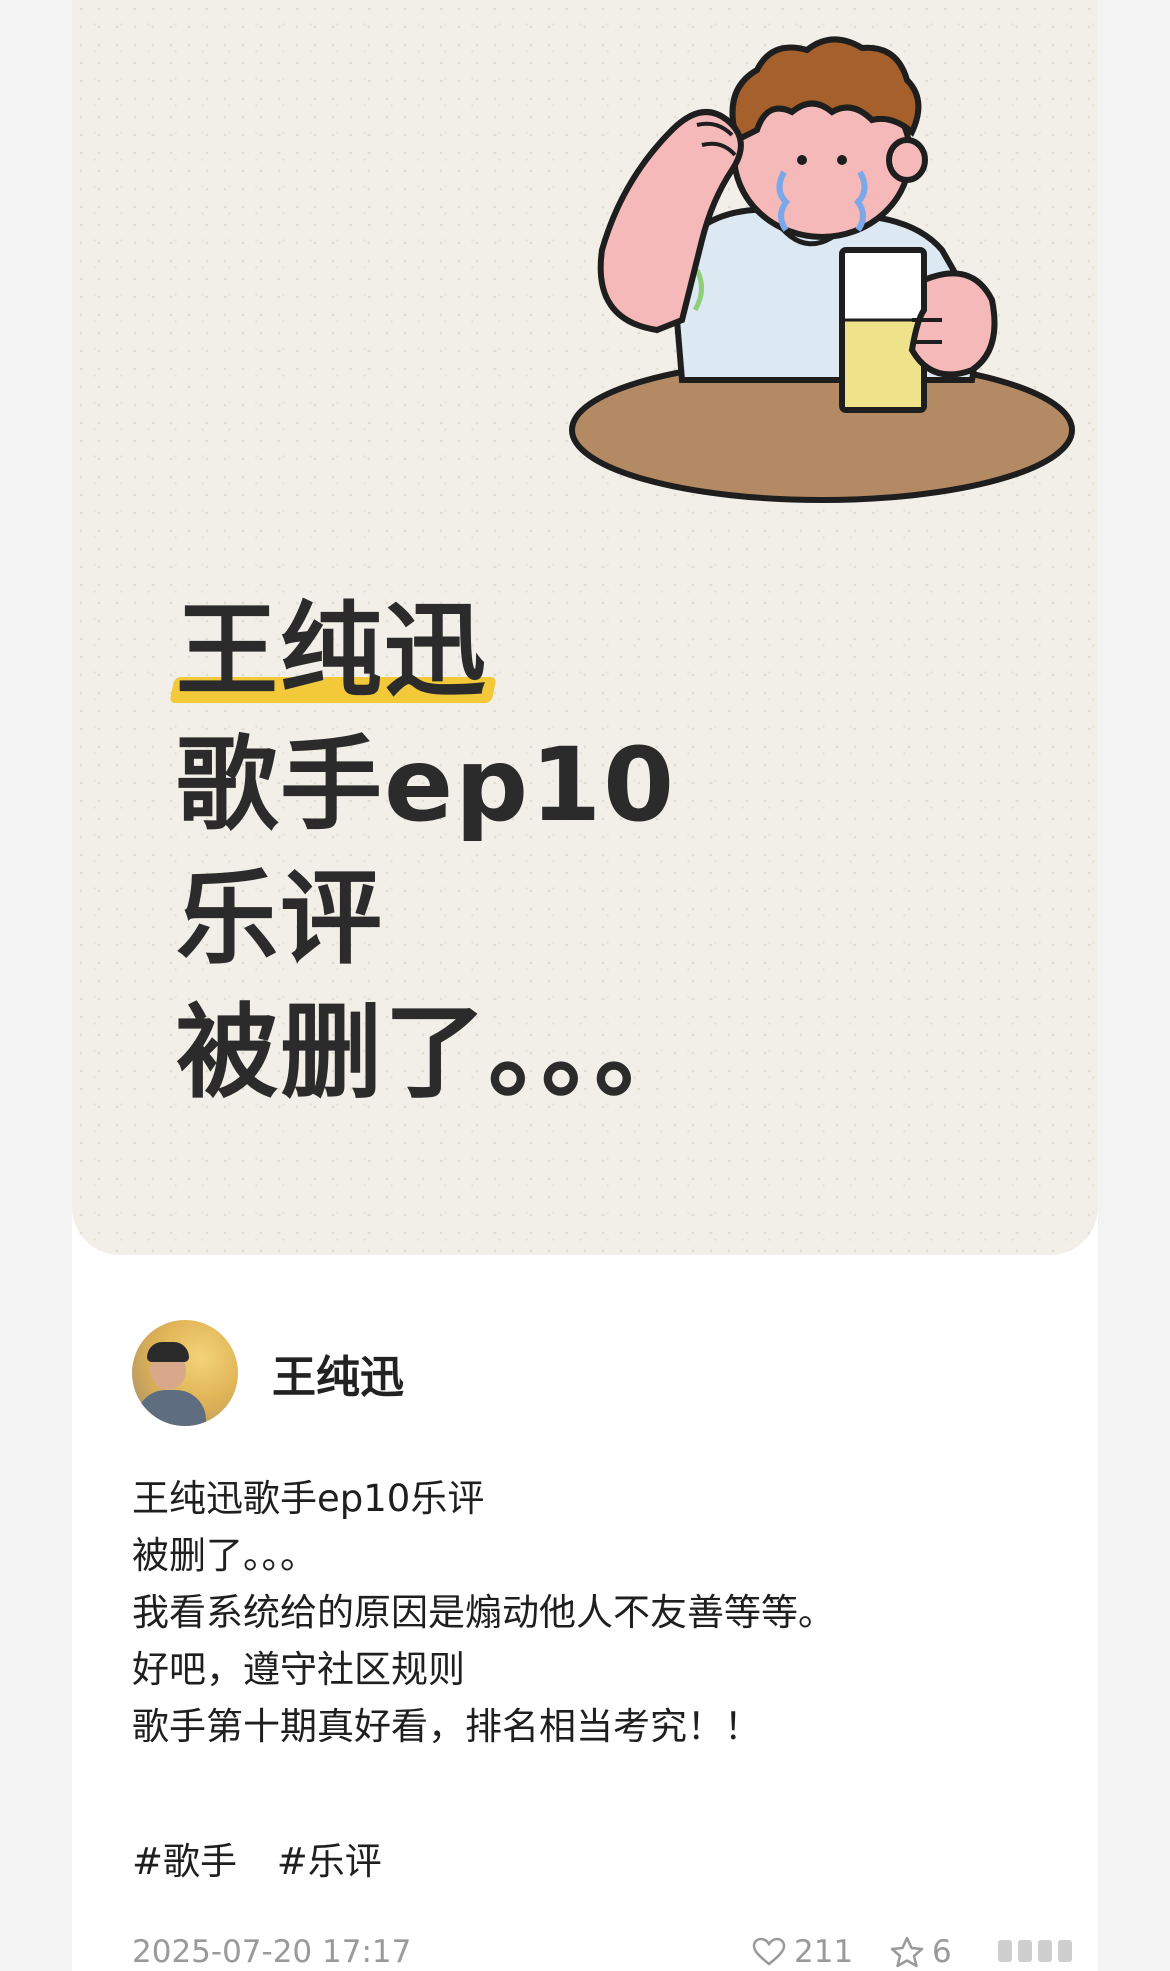 The image size is (1170, 1971). What do you see at coordinates (338, 1373) in the screenshot?
I see `author-name: 王纯迅` at bounding box center [338, 1373].